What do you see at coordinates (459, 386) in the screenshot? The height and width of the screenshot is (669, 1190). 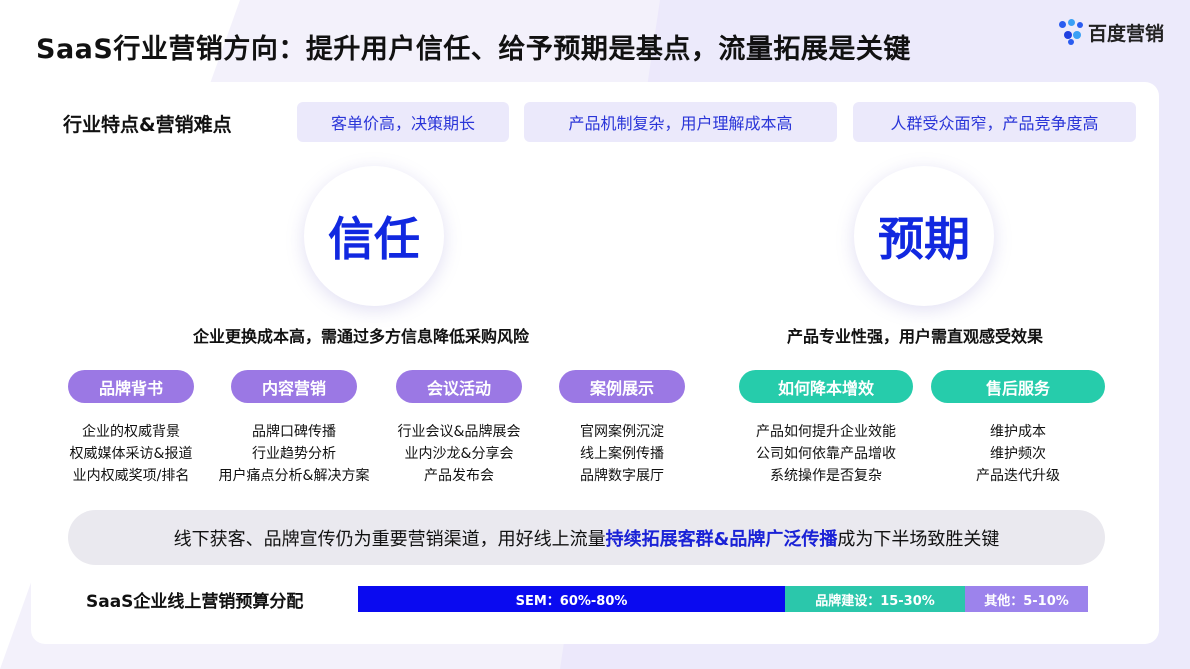 I see `category-pill-events: 会议活动` at bounding box center [459, 386].